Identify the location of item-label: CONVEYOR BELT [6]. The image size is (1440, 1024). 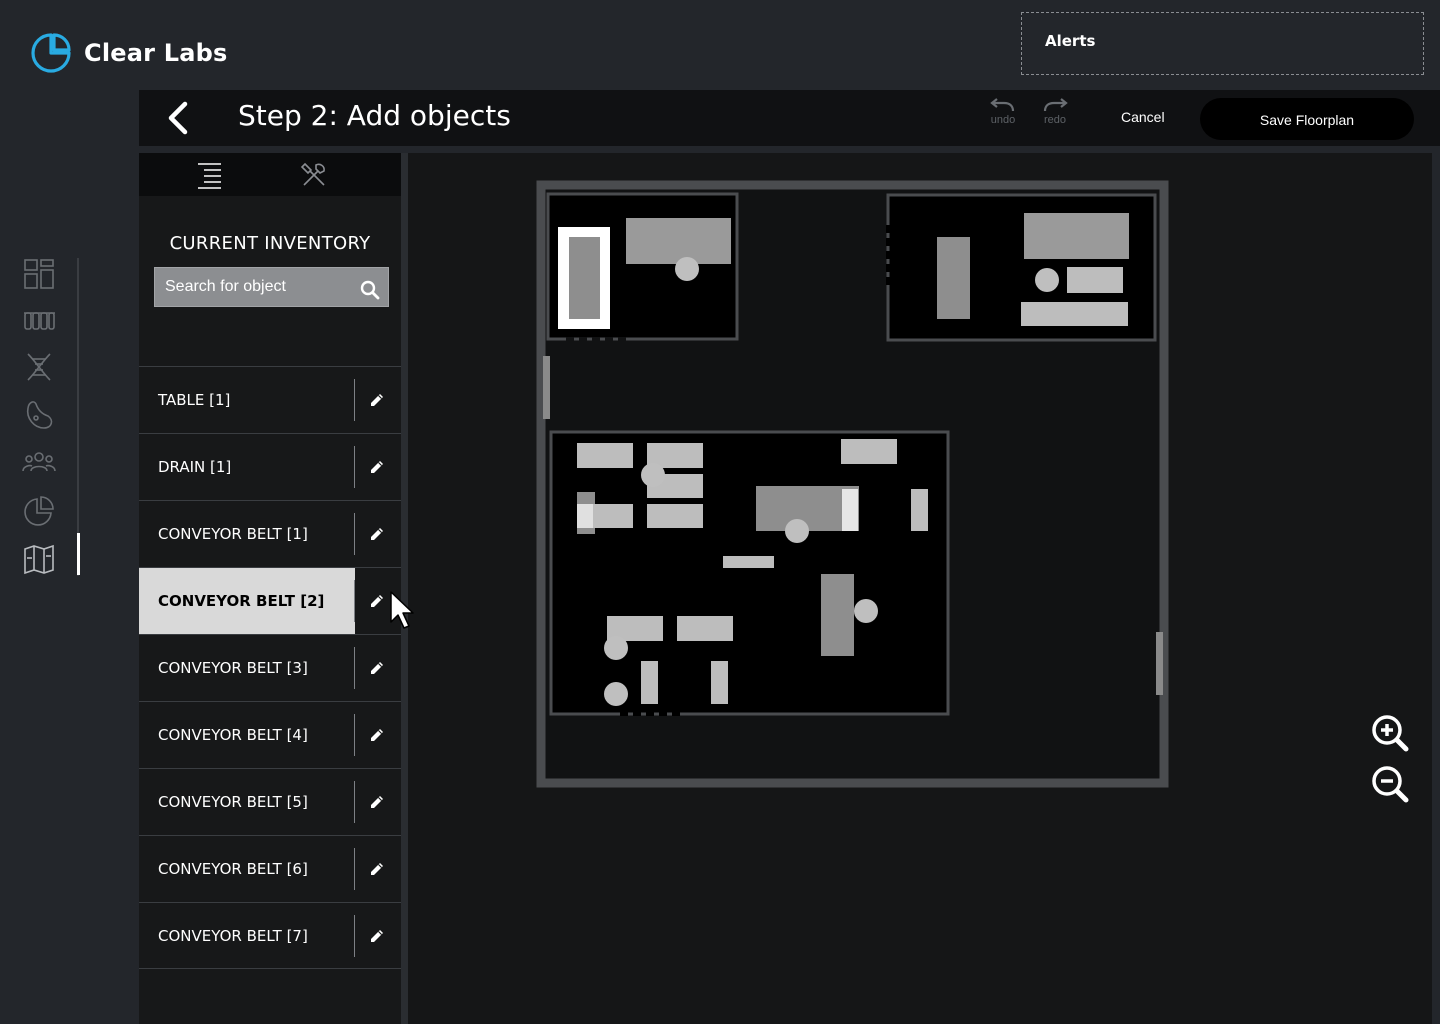
(233, 869).